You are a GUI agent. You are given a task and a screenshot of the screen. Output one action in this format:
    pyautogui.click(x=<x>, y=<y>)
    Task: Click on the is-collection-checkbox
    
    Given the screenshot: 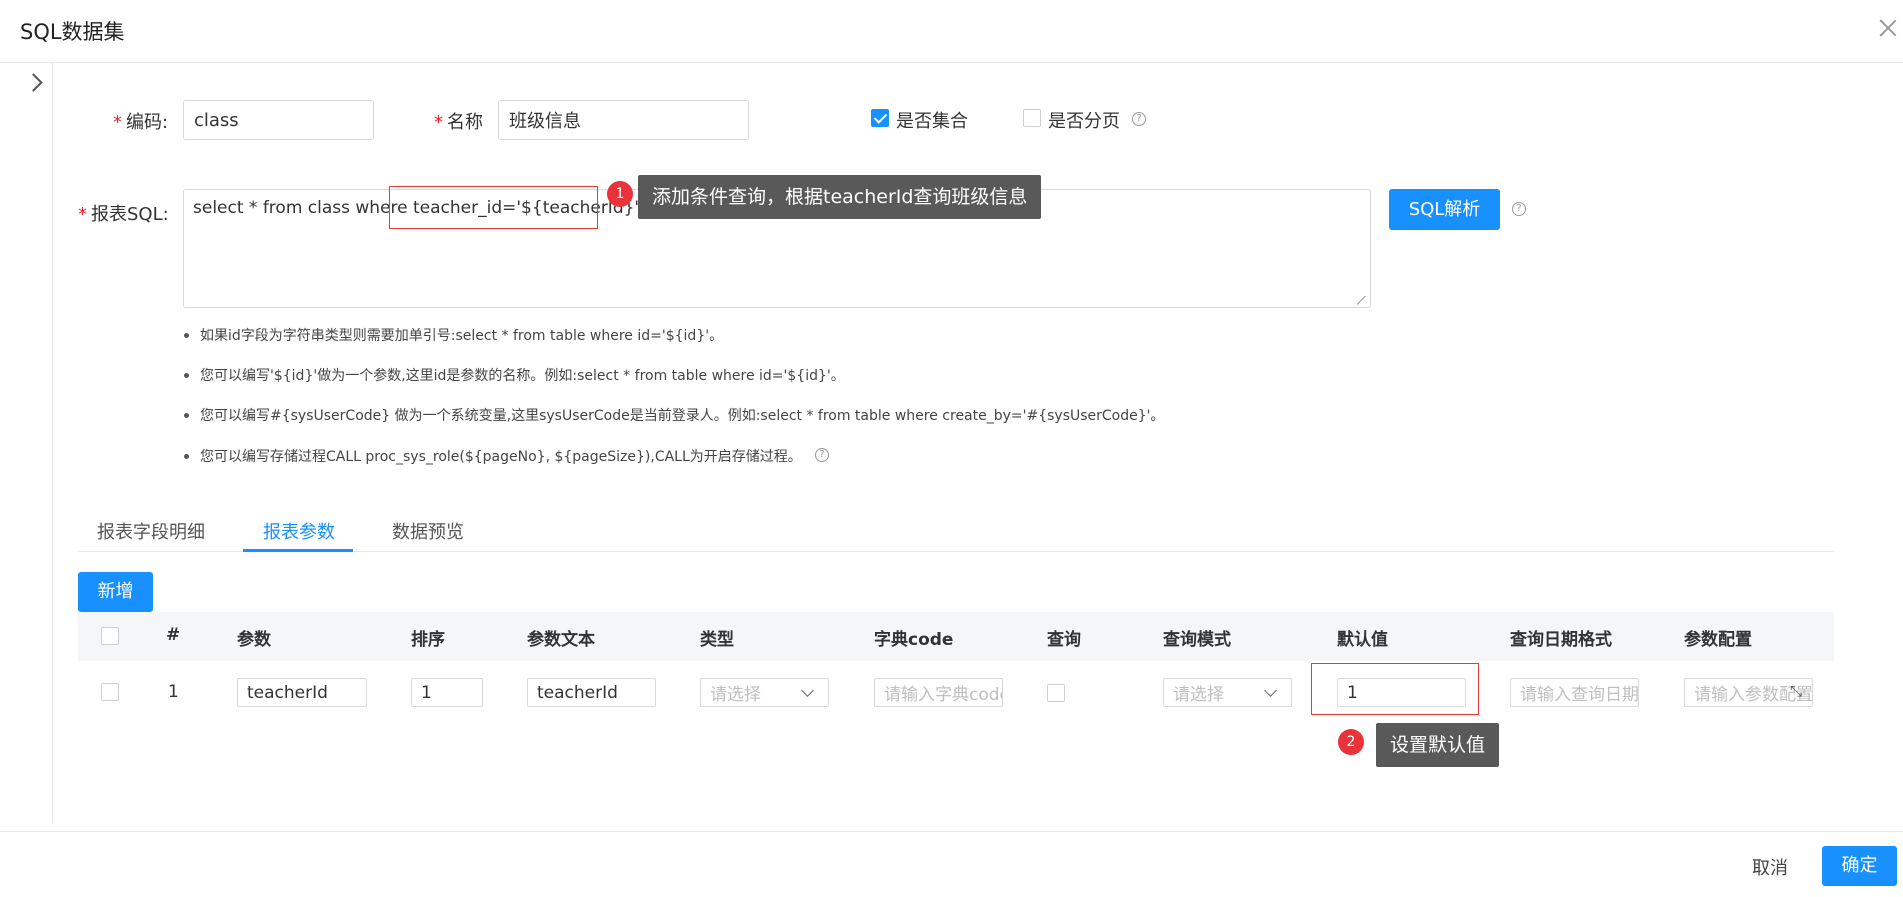 What is the action you would take?
    pyautogui.click(x=880, y=118)
    